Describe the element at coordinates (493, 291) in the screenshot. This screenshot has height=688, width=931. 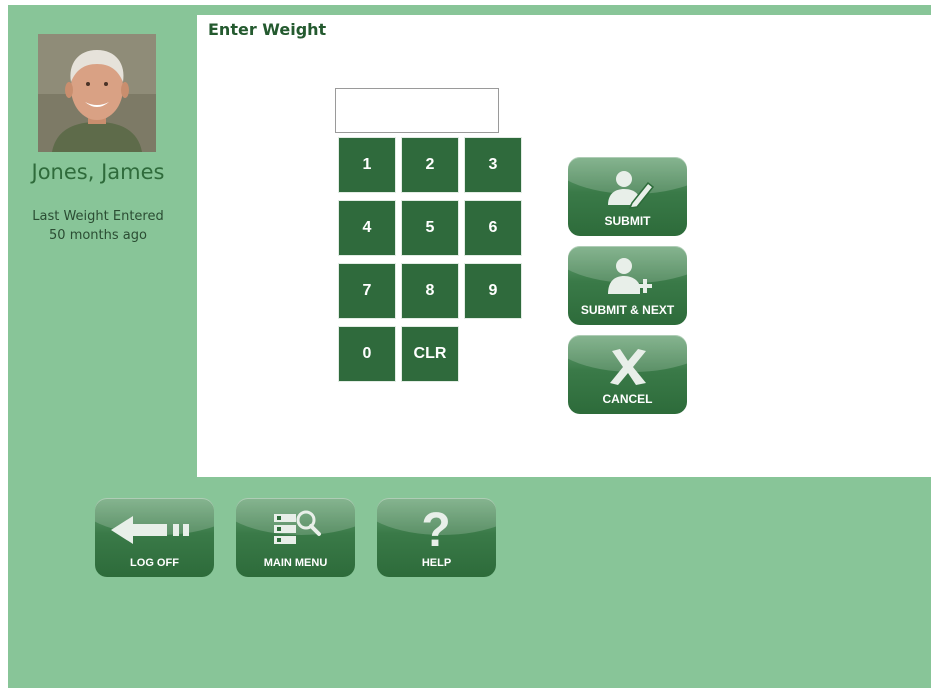
I see `keypad-9-button: 9` at that location.